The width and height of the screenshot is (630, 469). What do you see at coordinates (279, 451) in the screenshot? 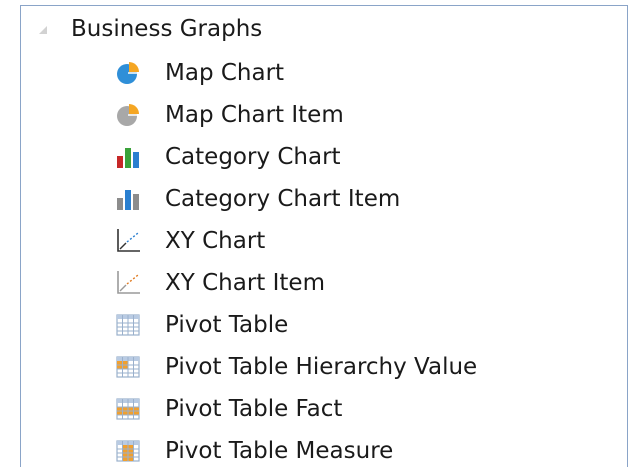
I see `tree-item-label: Pivot Table Measure` at bounding box center [279, 451].